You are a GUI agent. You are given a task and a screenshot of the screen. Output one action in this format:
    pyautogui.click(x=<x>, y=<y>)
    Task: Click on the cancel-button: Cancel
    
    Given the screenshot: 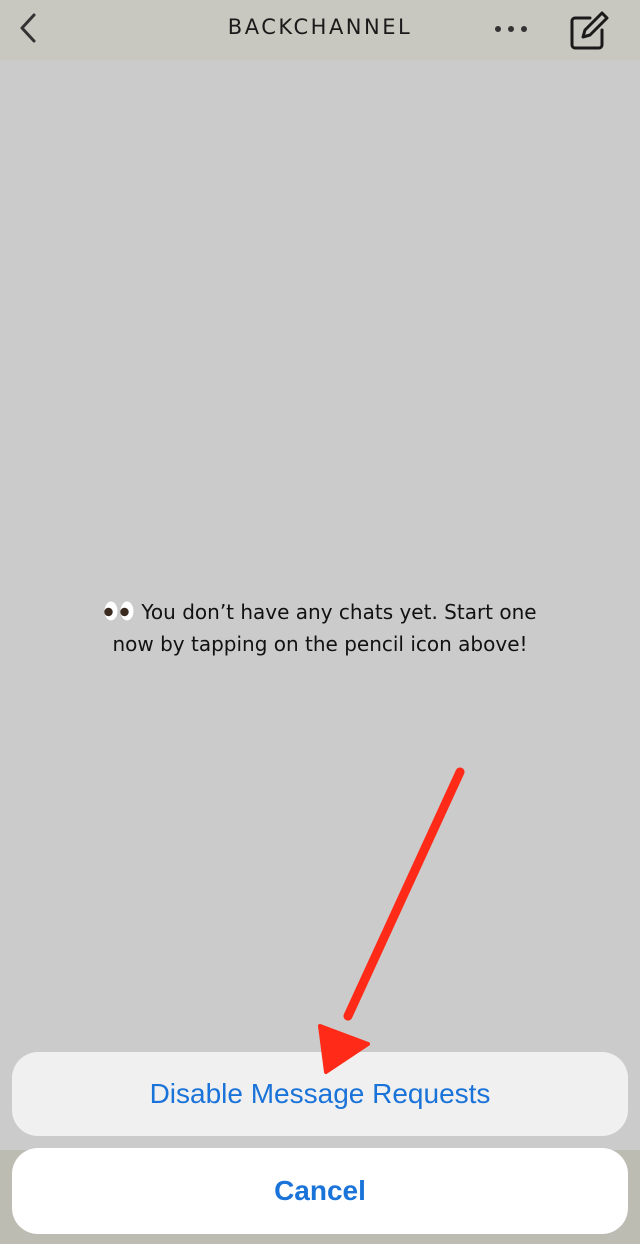 What is the action you would take?
    pyautogui.click(x=320, y=1191)
    